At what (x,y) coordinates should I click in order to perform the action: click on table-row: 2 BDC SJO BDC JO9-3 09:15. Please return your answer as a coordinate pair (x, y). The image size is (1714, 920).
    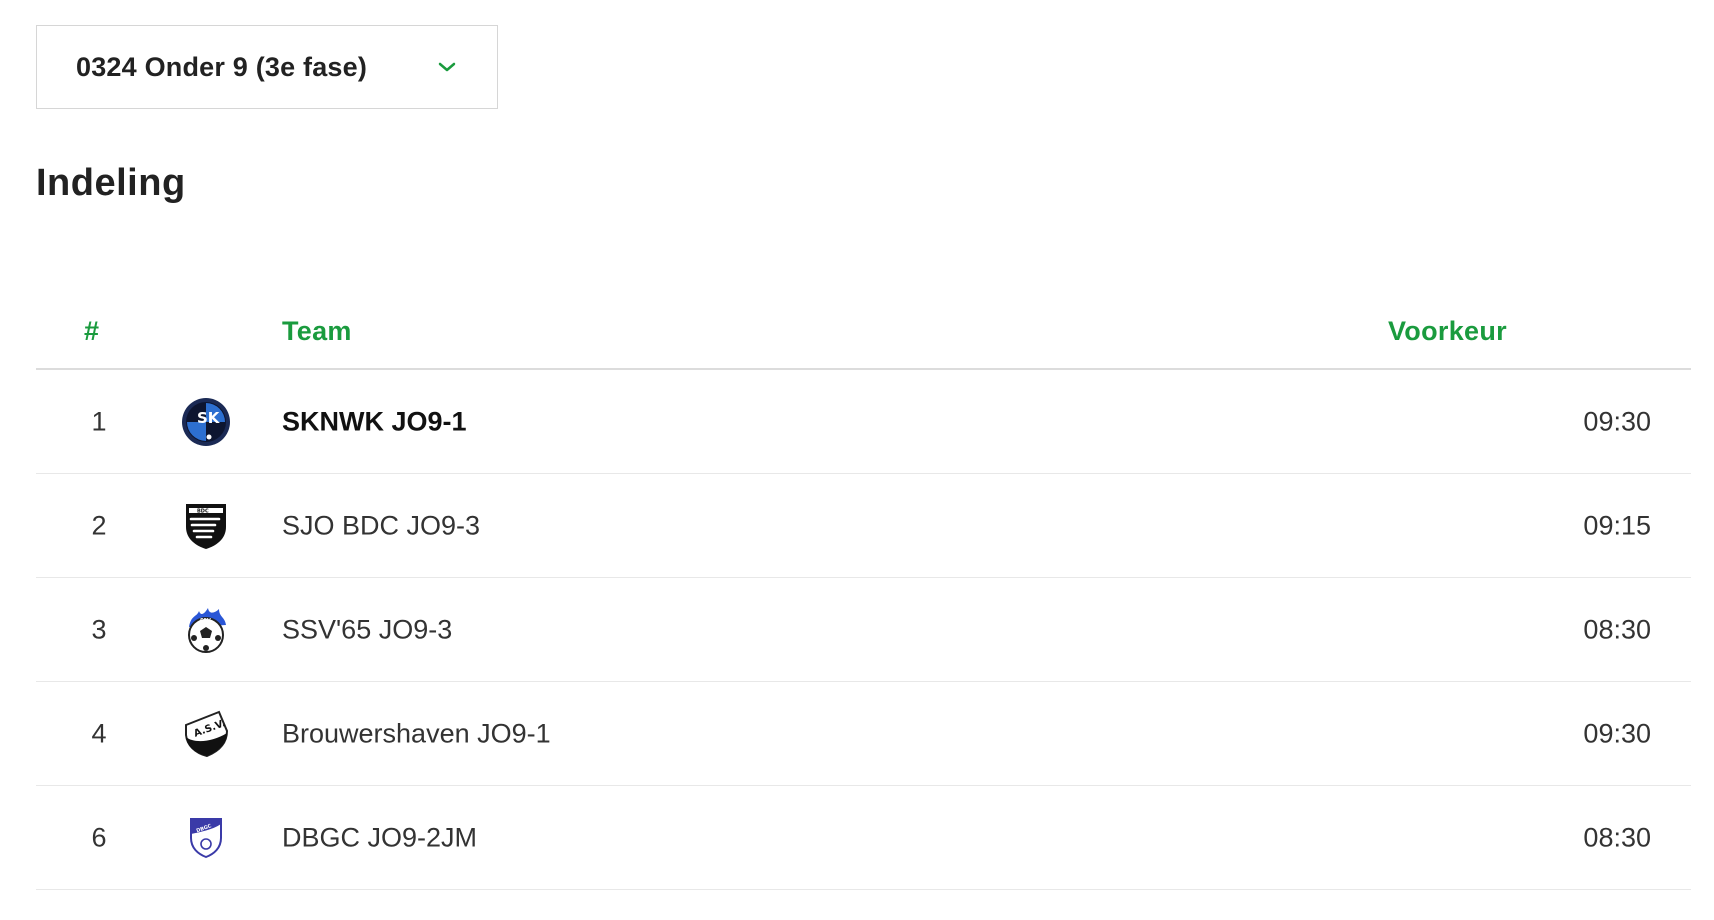
    Looking at the image, I should click on (863, 526).